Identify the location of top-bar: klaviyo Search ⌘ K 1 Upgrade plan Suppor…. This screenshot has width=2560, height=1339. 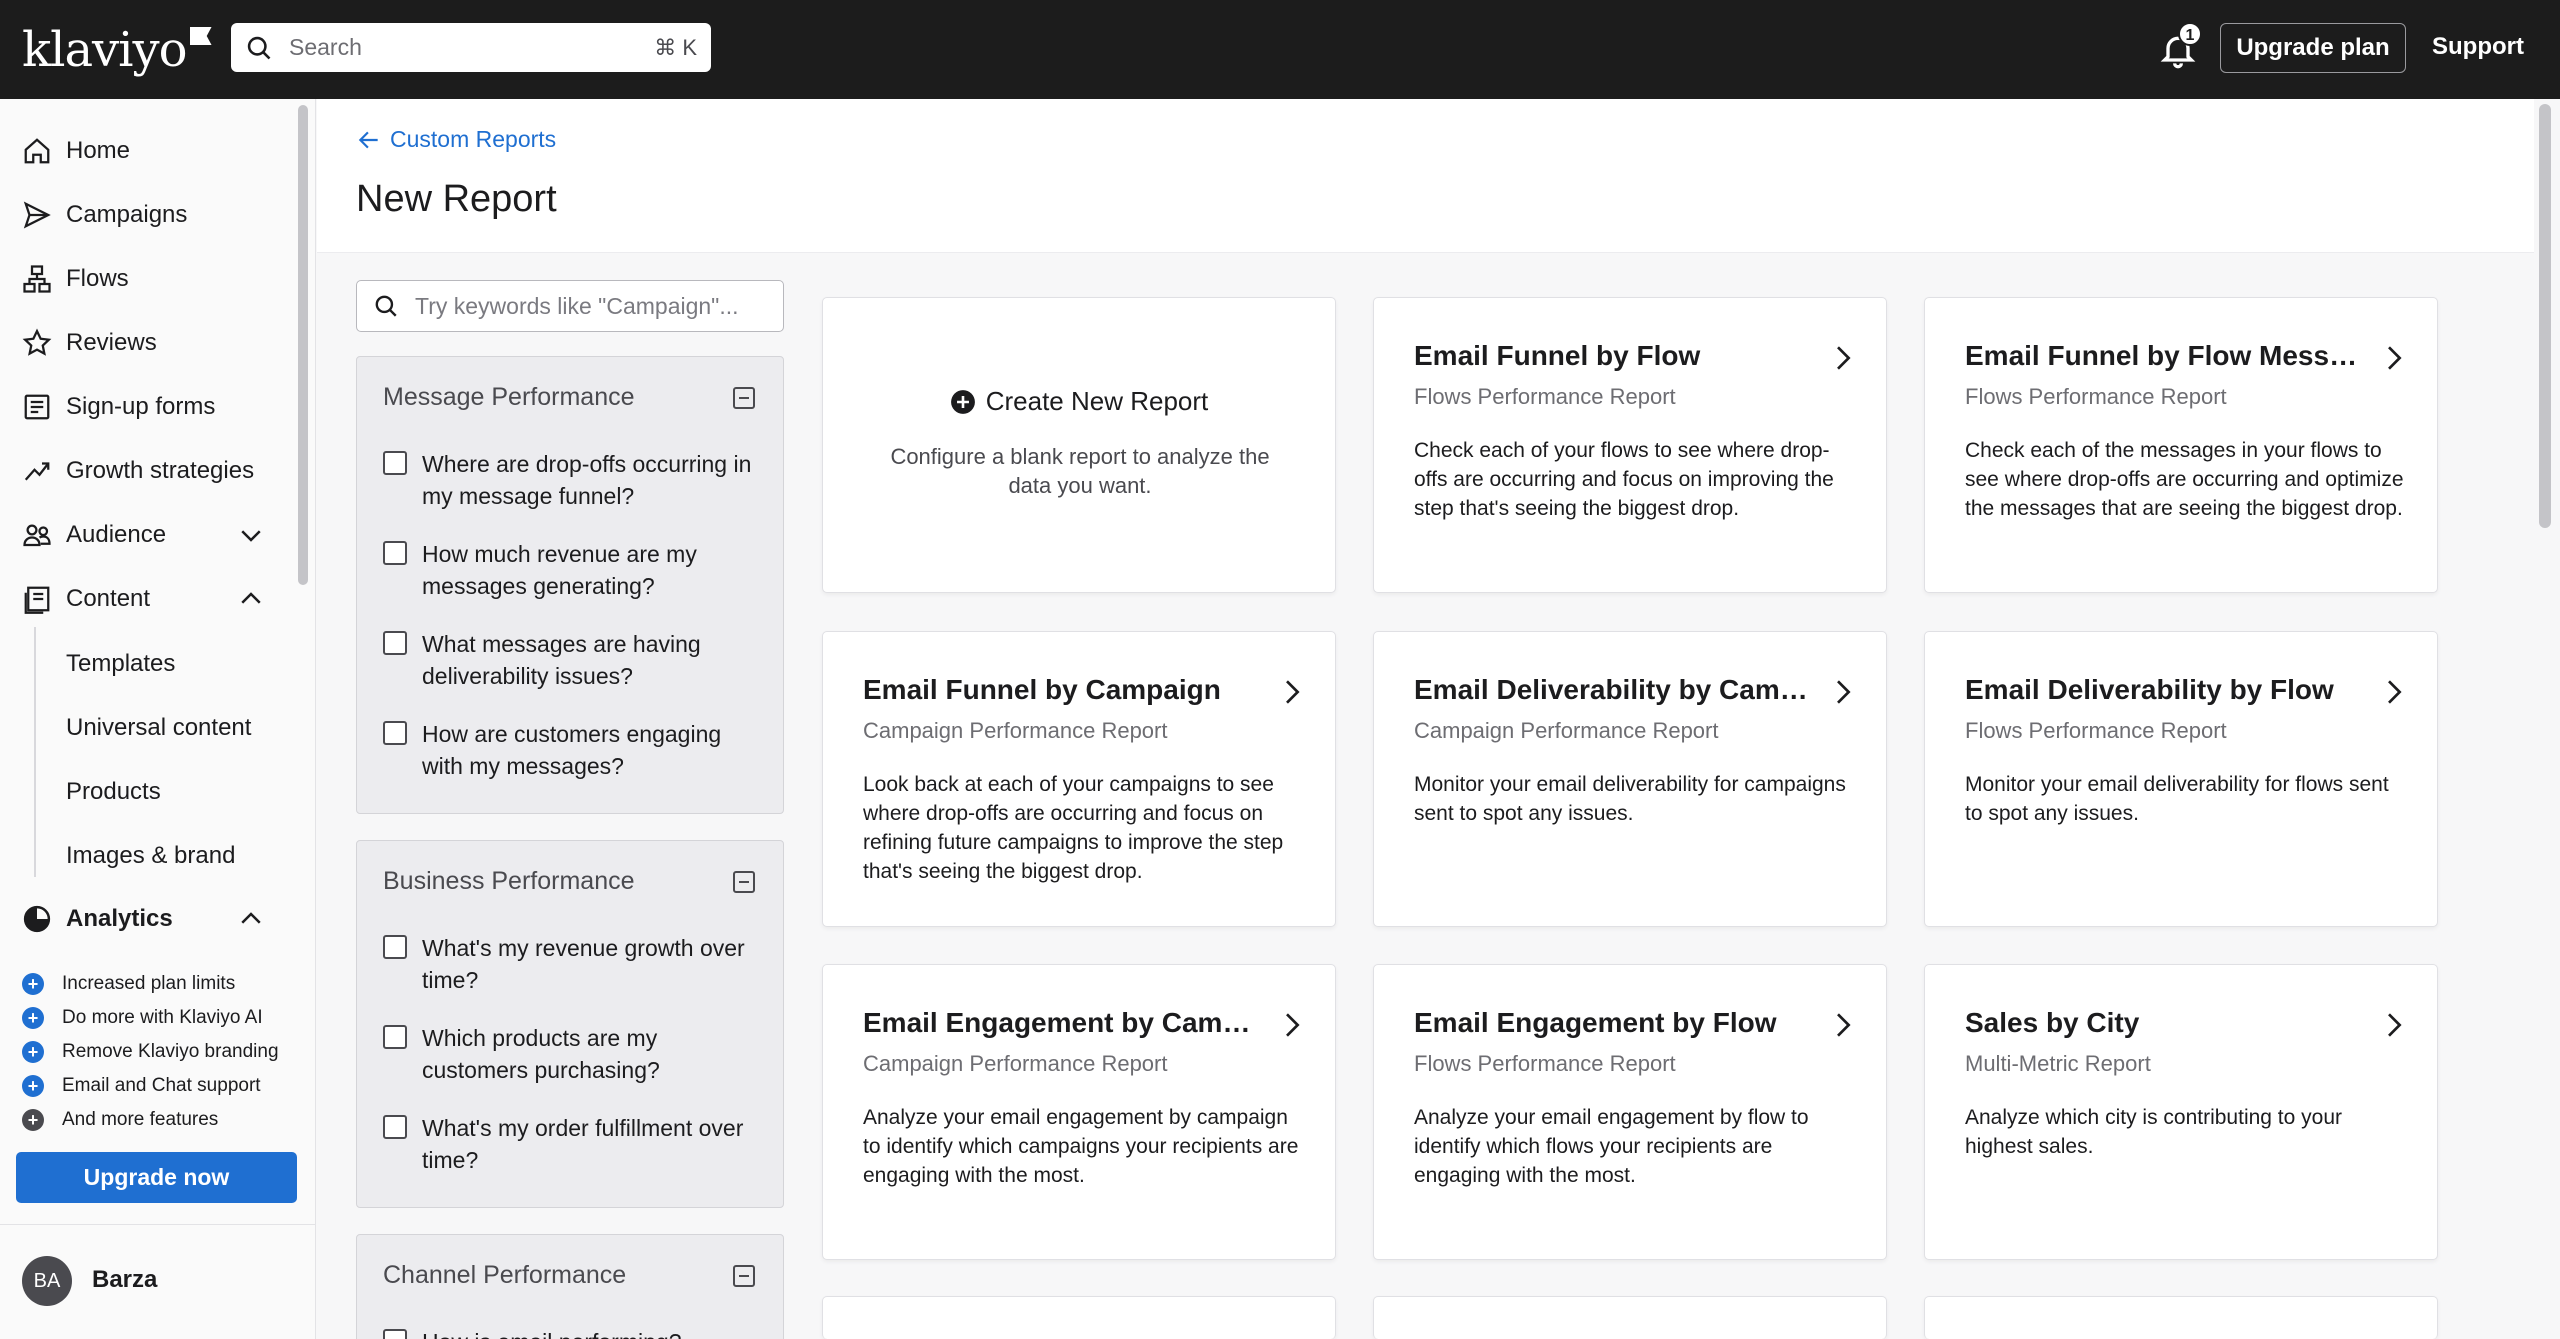
(1280, 49).